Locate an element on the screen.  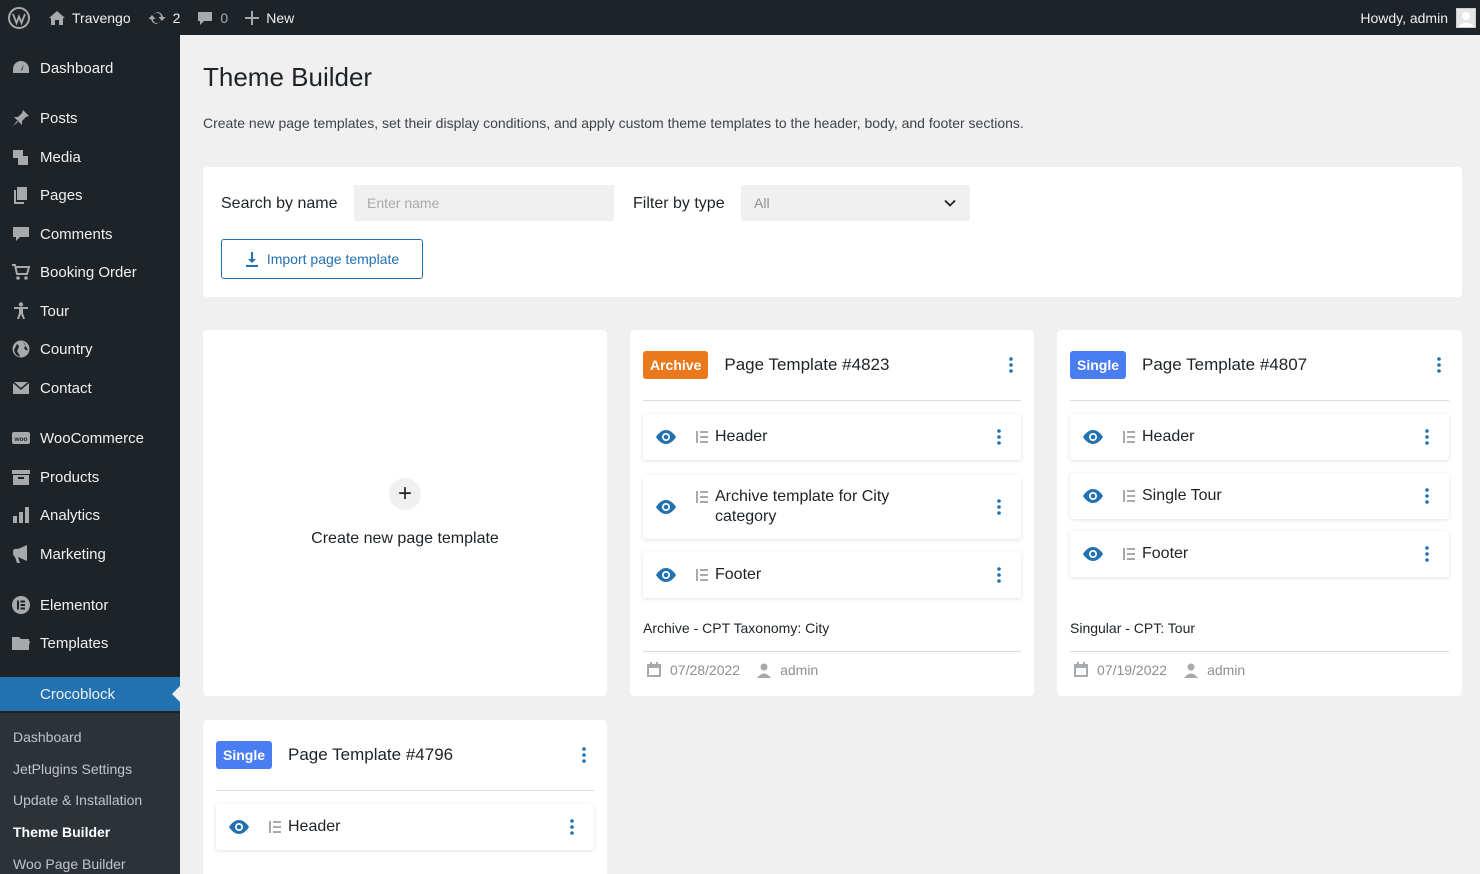
submenu-item-theme-builder: Theme Builder is located at coordinates (61, 832).